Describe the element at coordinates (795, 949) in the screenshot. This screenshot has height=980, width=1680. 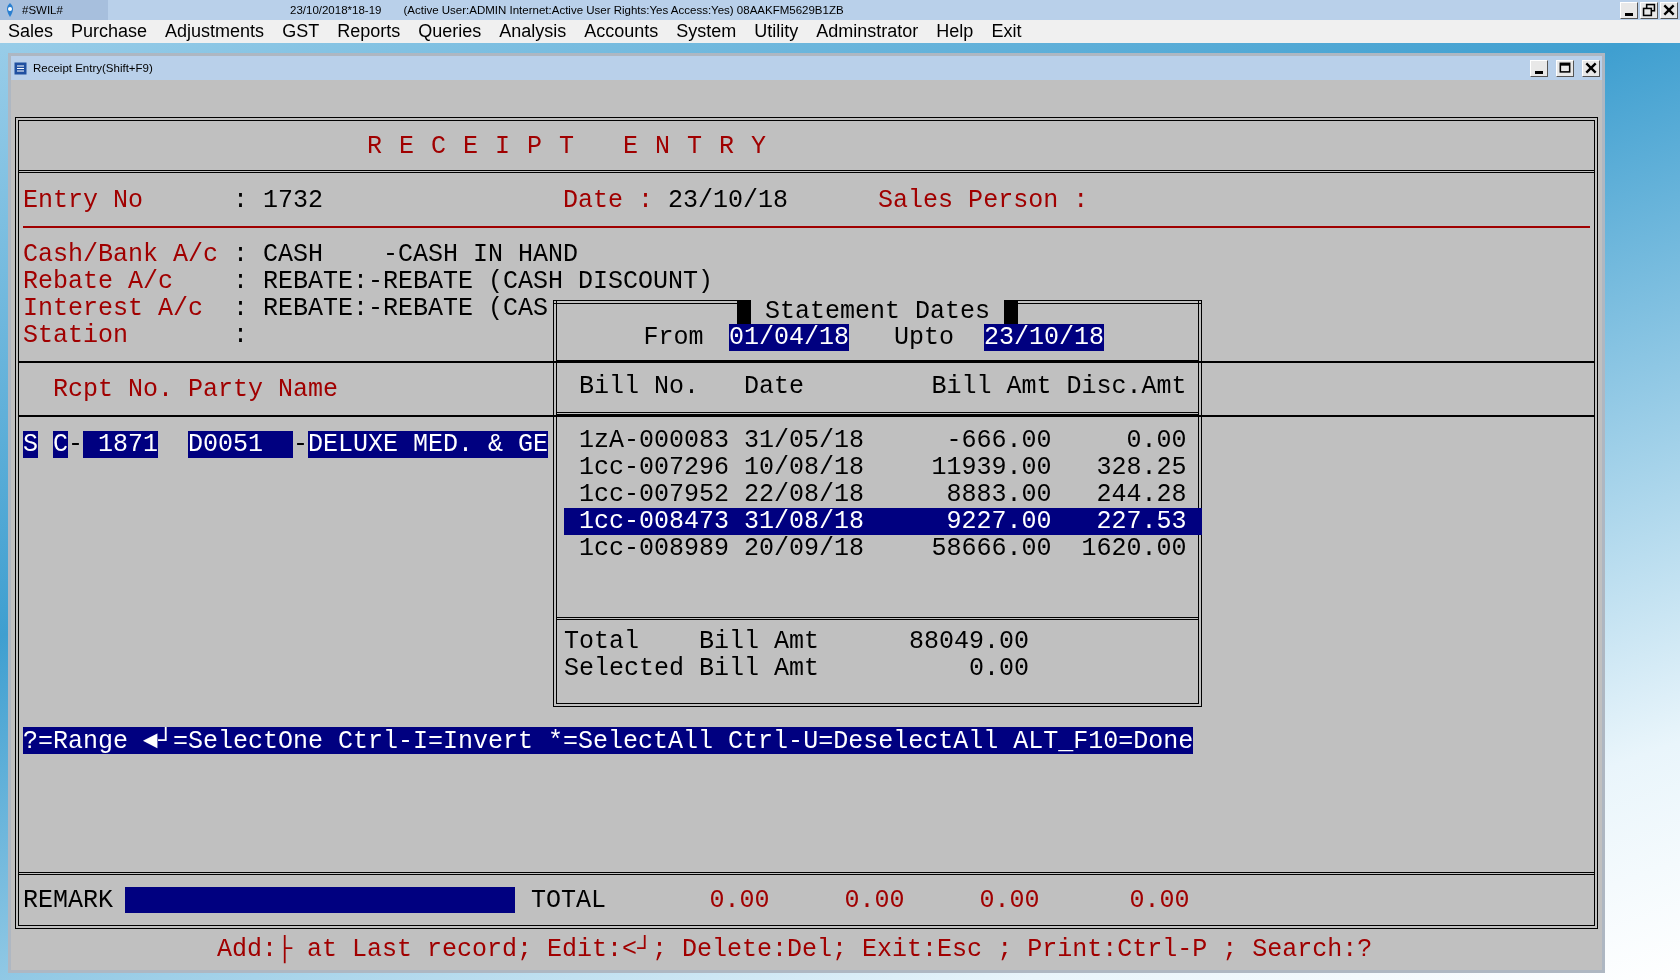
I see `status-line: Add:├ at Last record; Edit:<┘; Delete:Del; Exit:Esc ; Print:Ctrl-P ; Search:?` at that location.